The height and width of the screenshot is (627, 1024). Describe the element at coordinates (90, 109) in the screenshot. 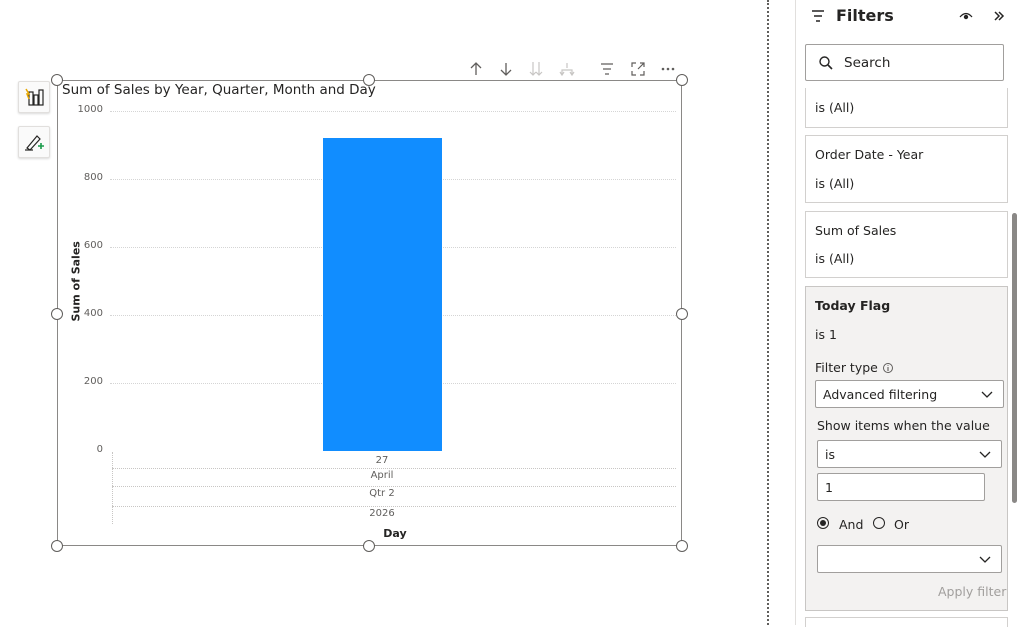

I see `y-tick-label: 1000` at that location.